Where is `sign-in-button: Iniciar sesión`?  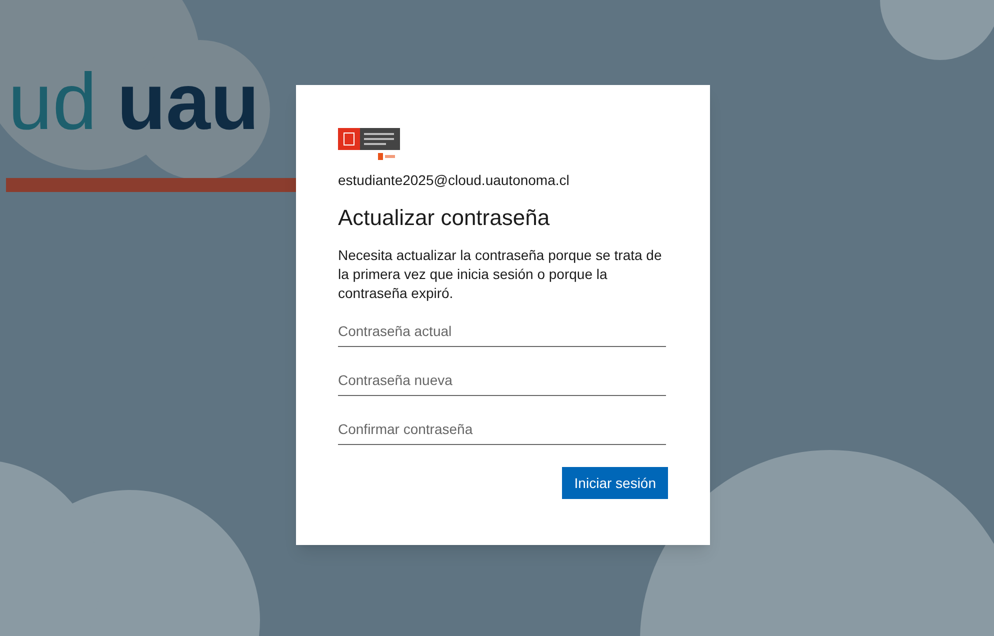 sign-in-button: Iniciar sesión is located at coordinates (615, 483).